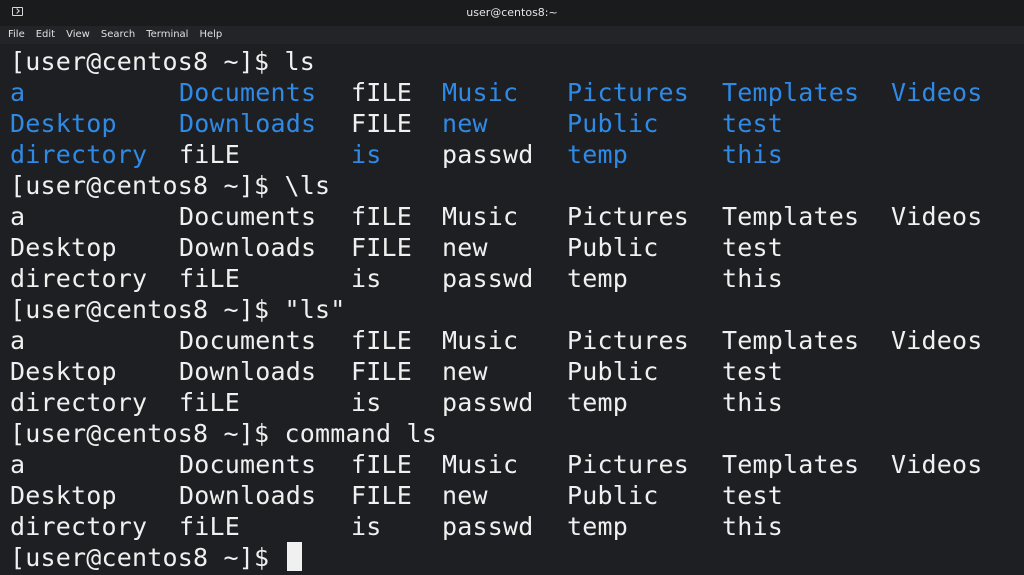 The height and width of the screenshot is (575, 1024). I want to click on command-line: [user@centos8 ~]$ \ls, so click(223, 185).